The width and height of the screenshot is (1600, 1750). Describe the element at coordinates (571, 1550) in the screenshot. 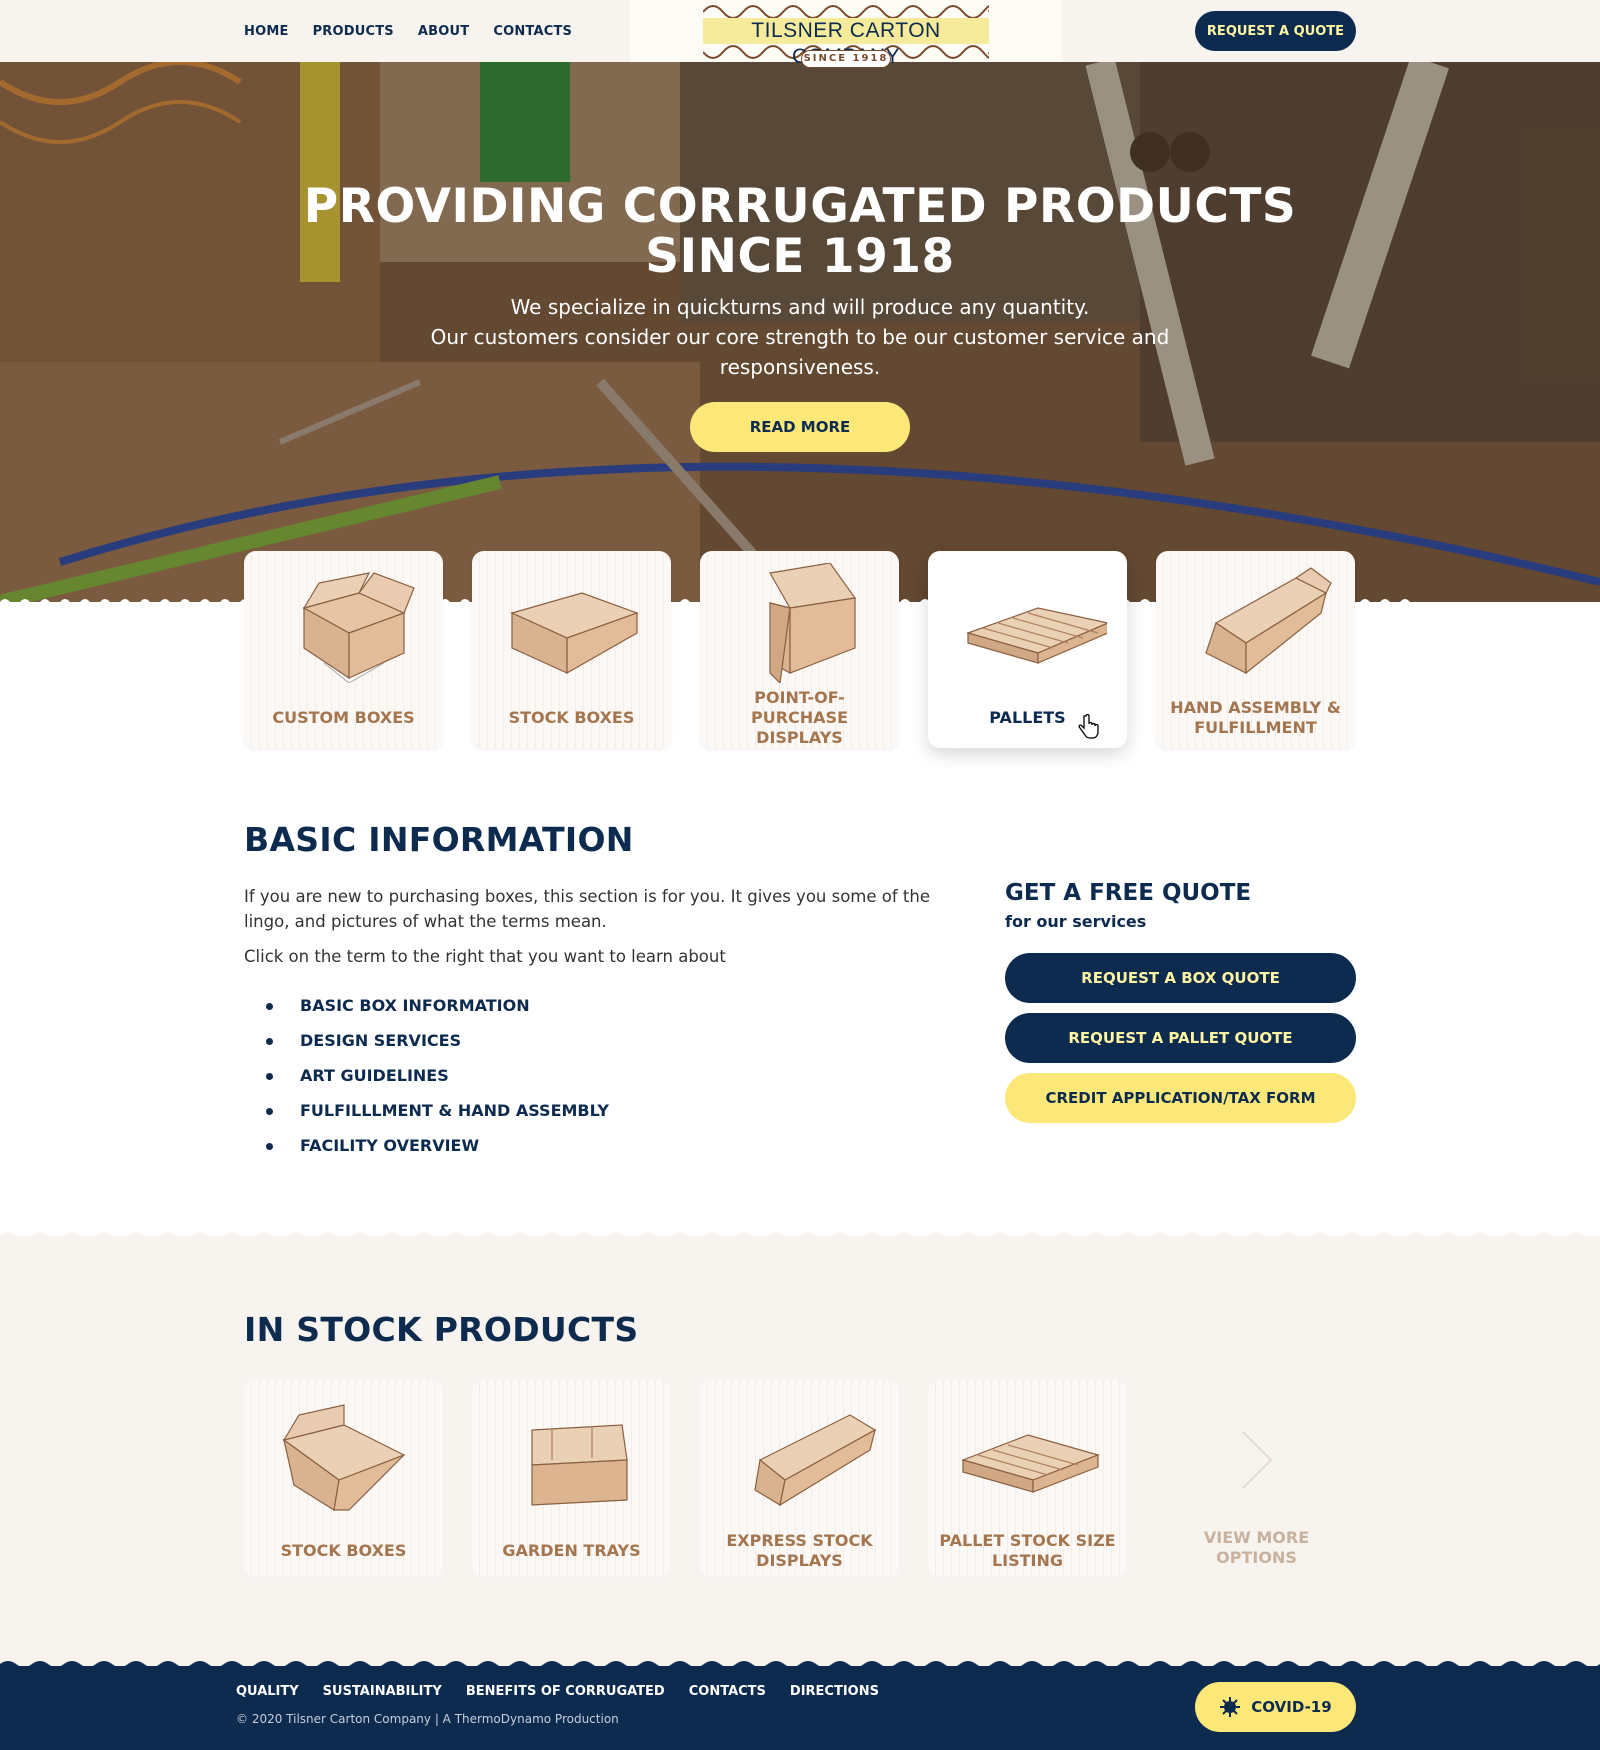

I see `stock-label: GARDEN TRAYS` at that location.